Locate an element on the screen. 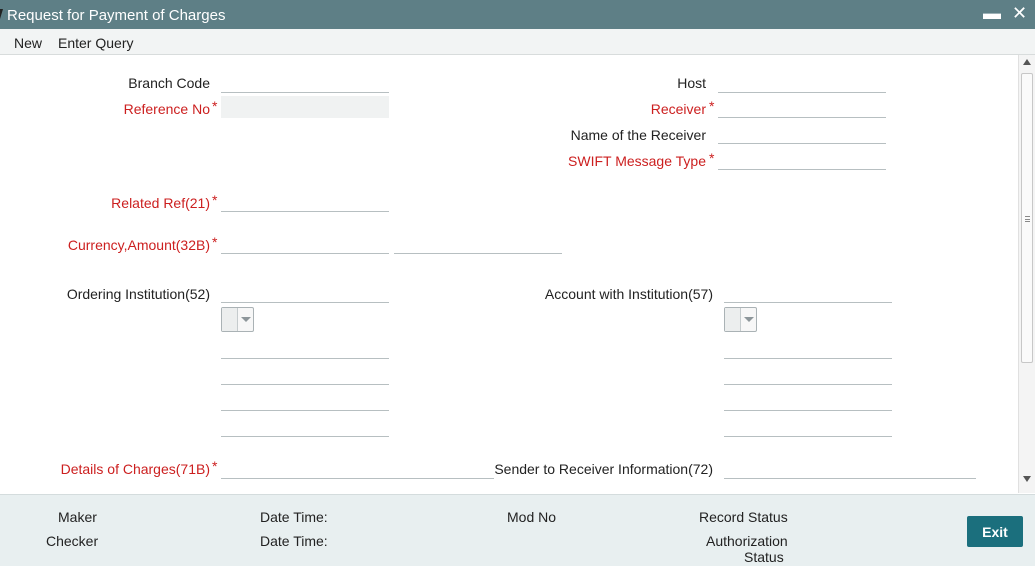  account-with-institution-line2-field is located at coordinates (808, 348).